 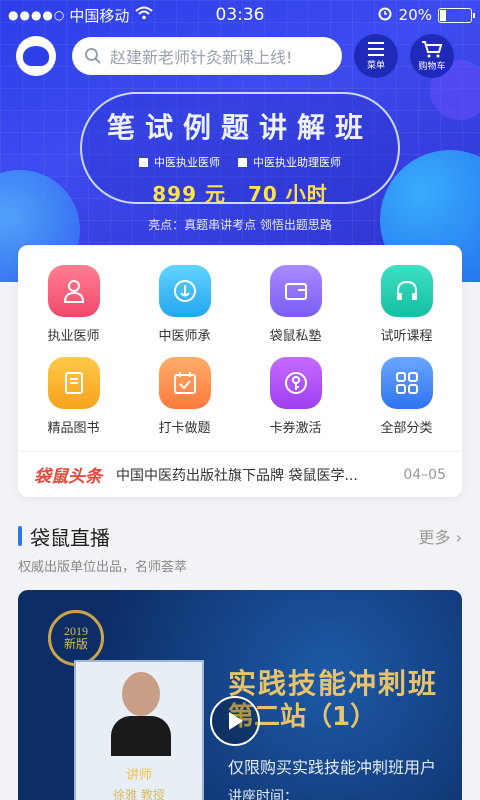 I want to click on wallet-icon, so click(x=295, y=291).